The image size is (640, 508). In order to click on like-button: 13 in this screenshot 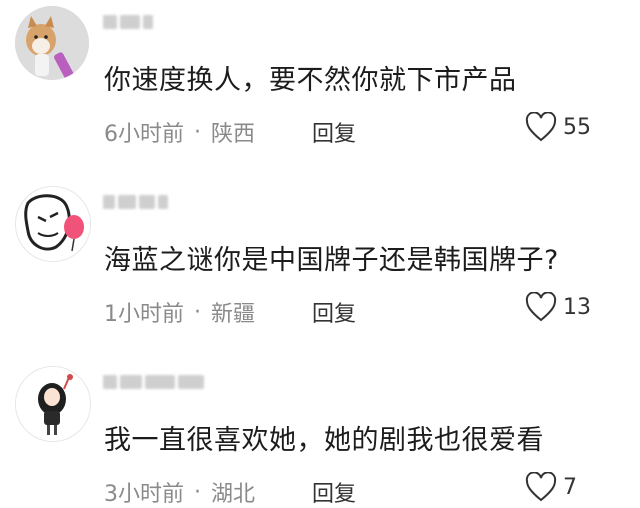, I will do `click(558, 307)`.